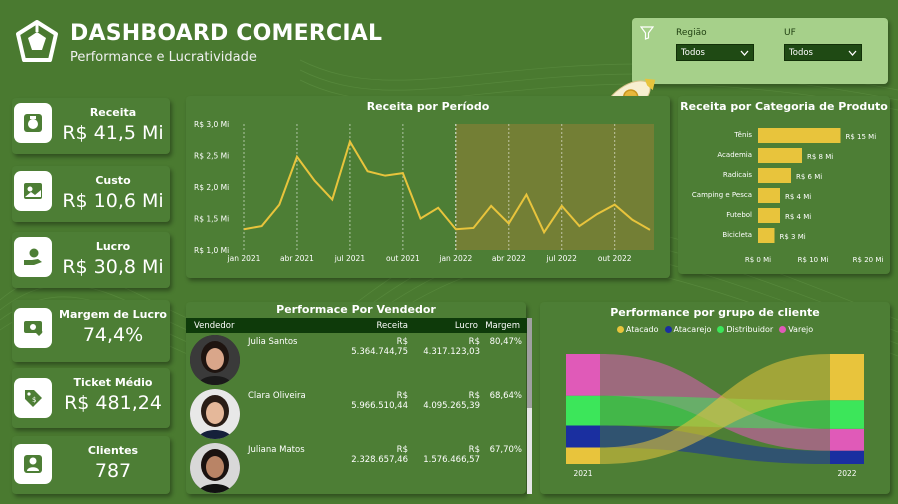 This screenshot has height=504, width=898. I want to click on kpi-margem: Margem de Lucro 74,4%, so click(91, 331).